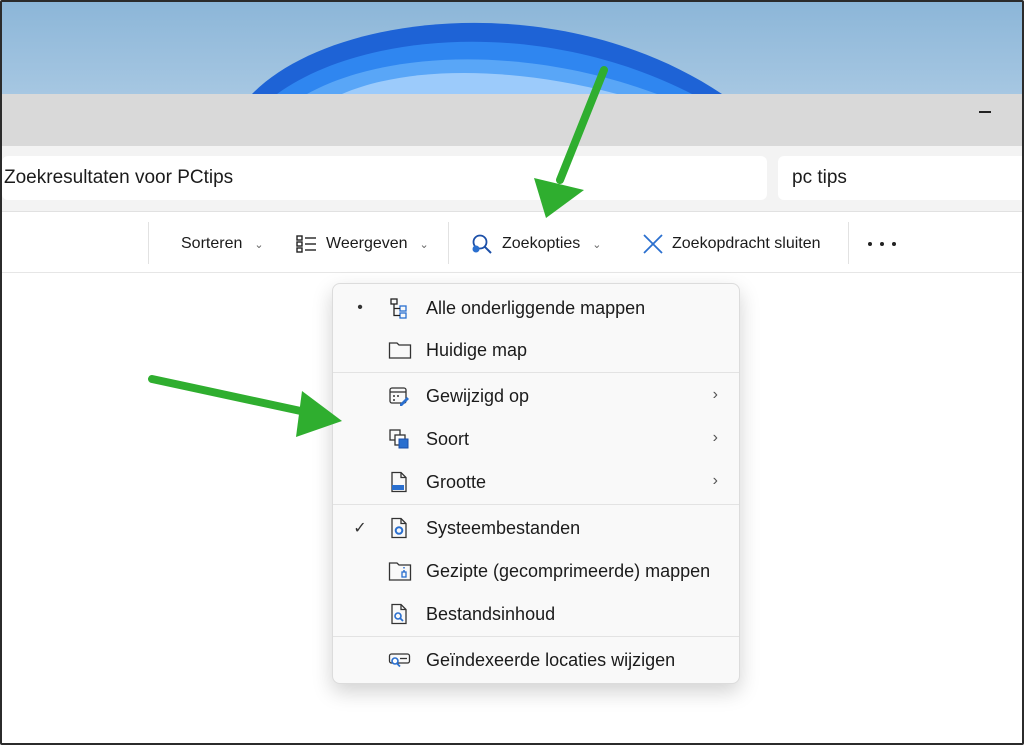  I want to click on menu-item-zipped-folders: Gezipte (gecomprimeerde) mappen, so click(536, 571).